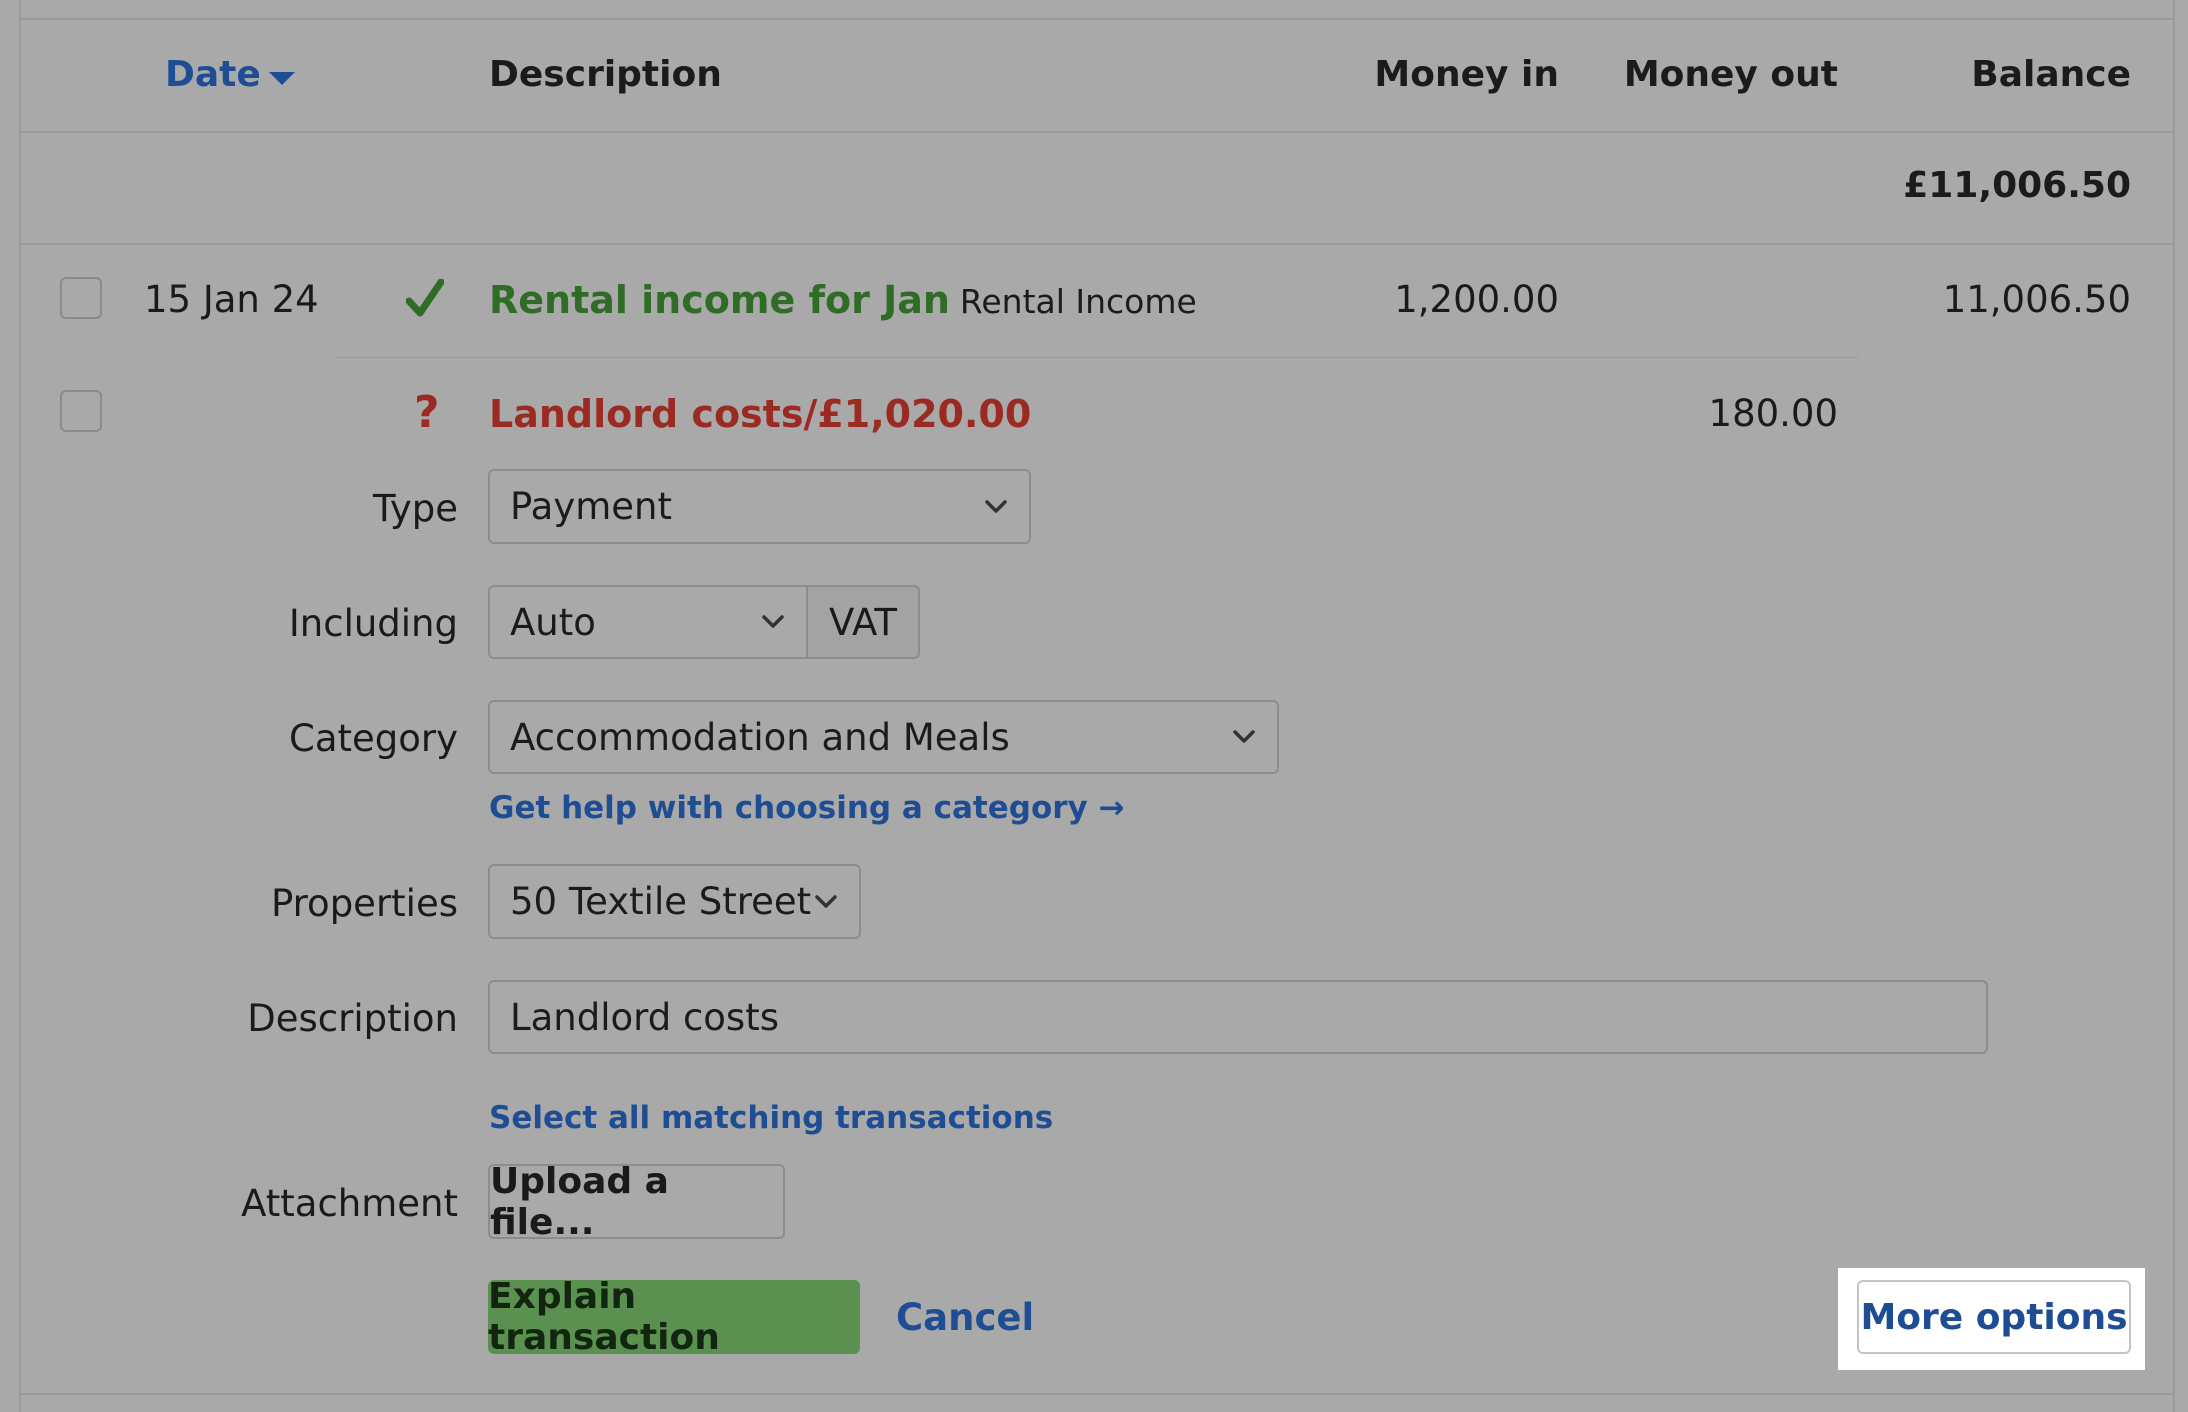 The image size is (2188, 1412). What do you see at coordinates (1476, 299) in the screenshot?
I see `row-money-in: 1,200.00` at bounding box center [1476, 299].